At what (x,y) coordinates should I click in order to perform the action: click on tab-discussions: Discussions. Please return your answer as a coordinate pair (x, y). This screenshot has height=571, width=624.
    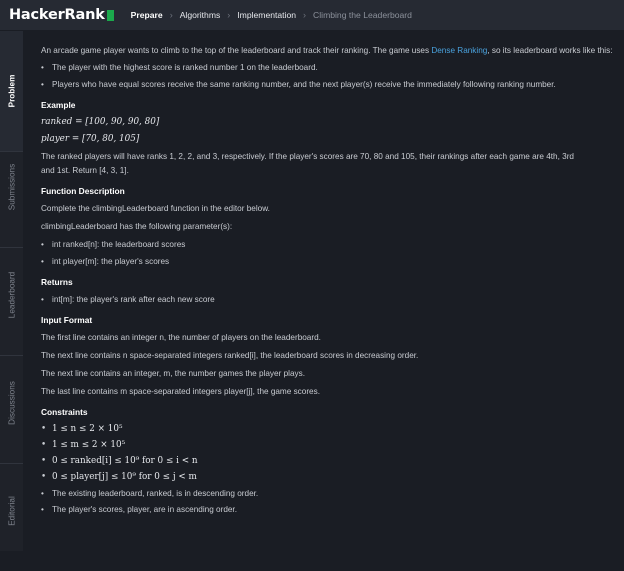
    Looking at the image, I should click on (11, 403).